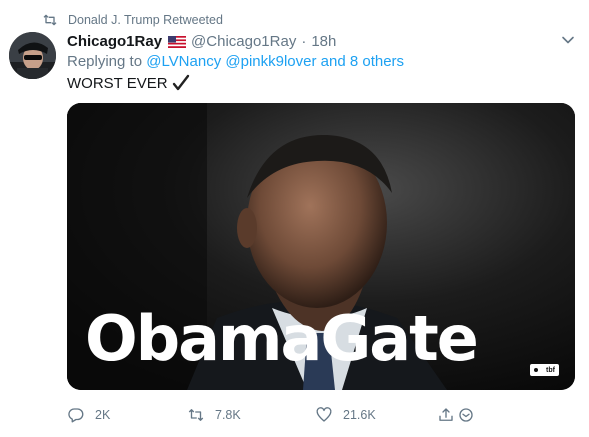 The height and width of the screenshot is (437, 589). Describe the element at coordinates (243, 41) in the screenshot. I see `user-handle: @Chicago1Ray` at that location.